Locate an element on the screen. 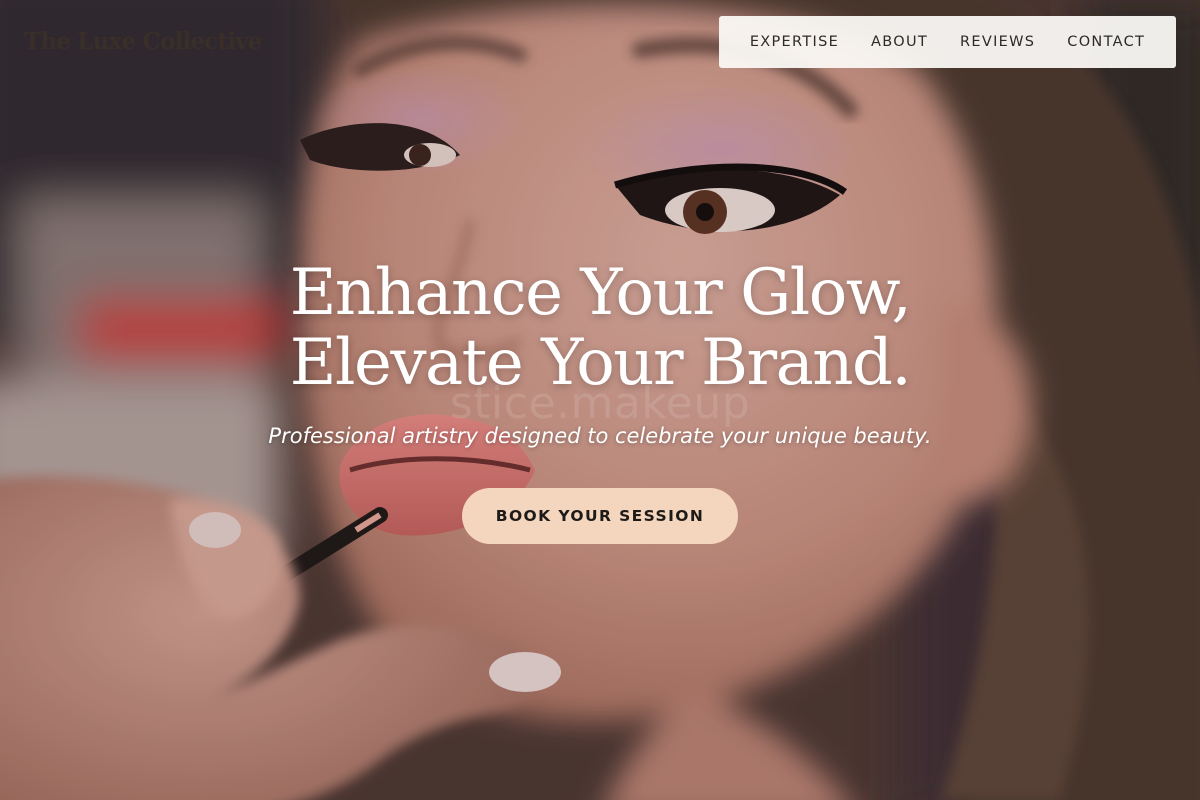 The image size is (1200, 800). nav-link-reviews: REVIEWS is located at coordinates (997, 42).